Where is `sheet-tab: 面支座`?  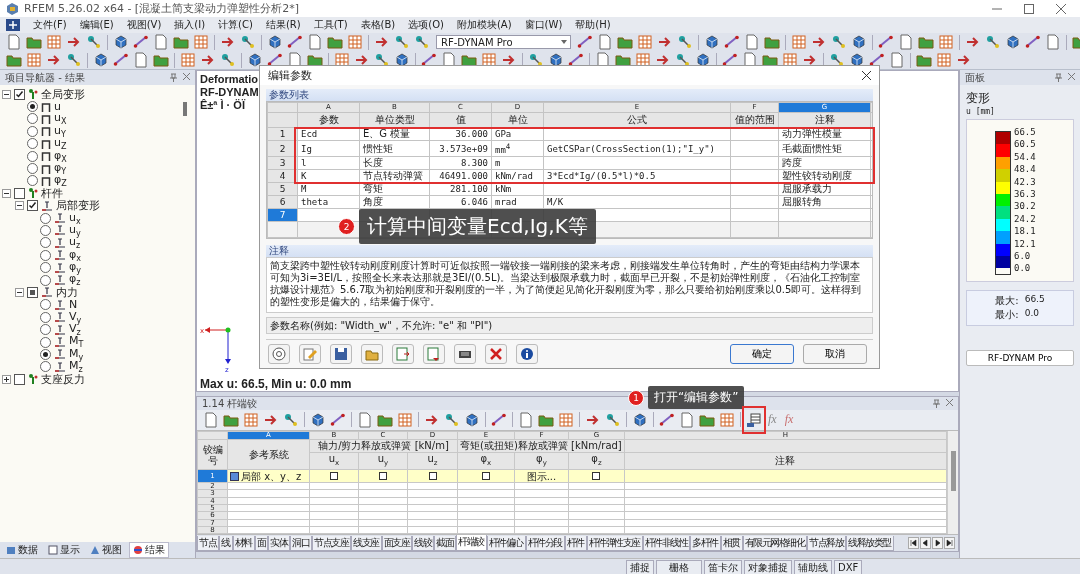 sheet-tab: 面支座 is located at coordinates (396, 543).